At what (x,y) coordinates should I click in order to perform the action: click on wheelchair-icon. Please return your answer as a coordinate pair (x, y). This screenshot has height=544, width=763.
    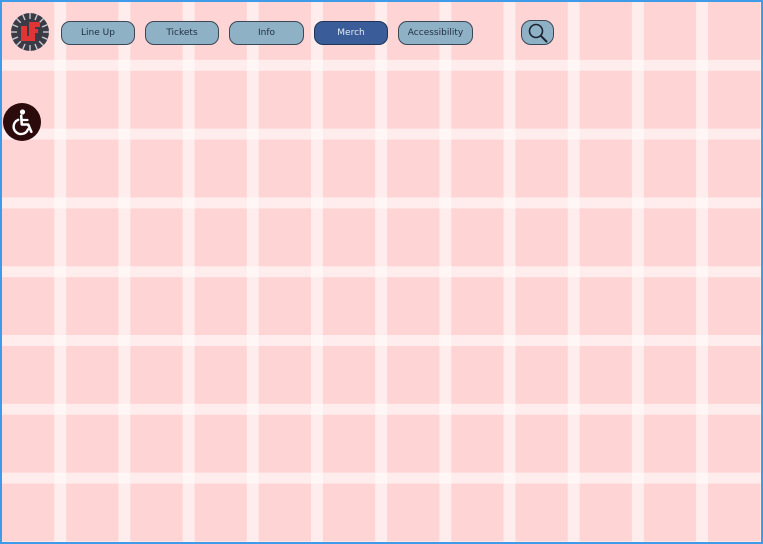
    Looking at the image, I should click on (22, 122).